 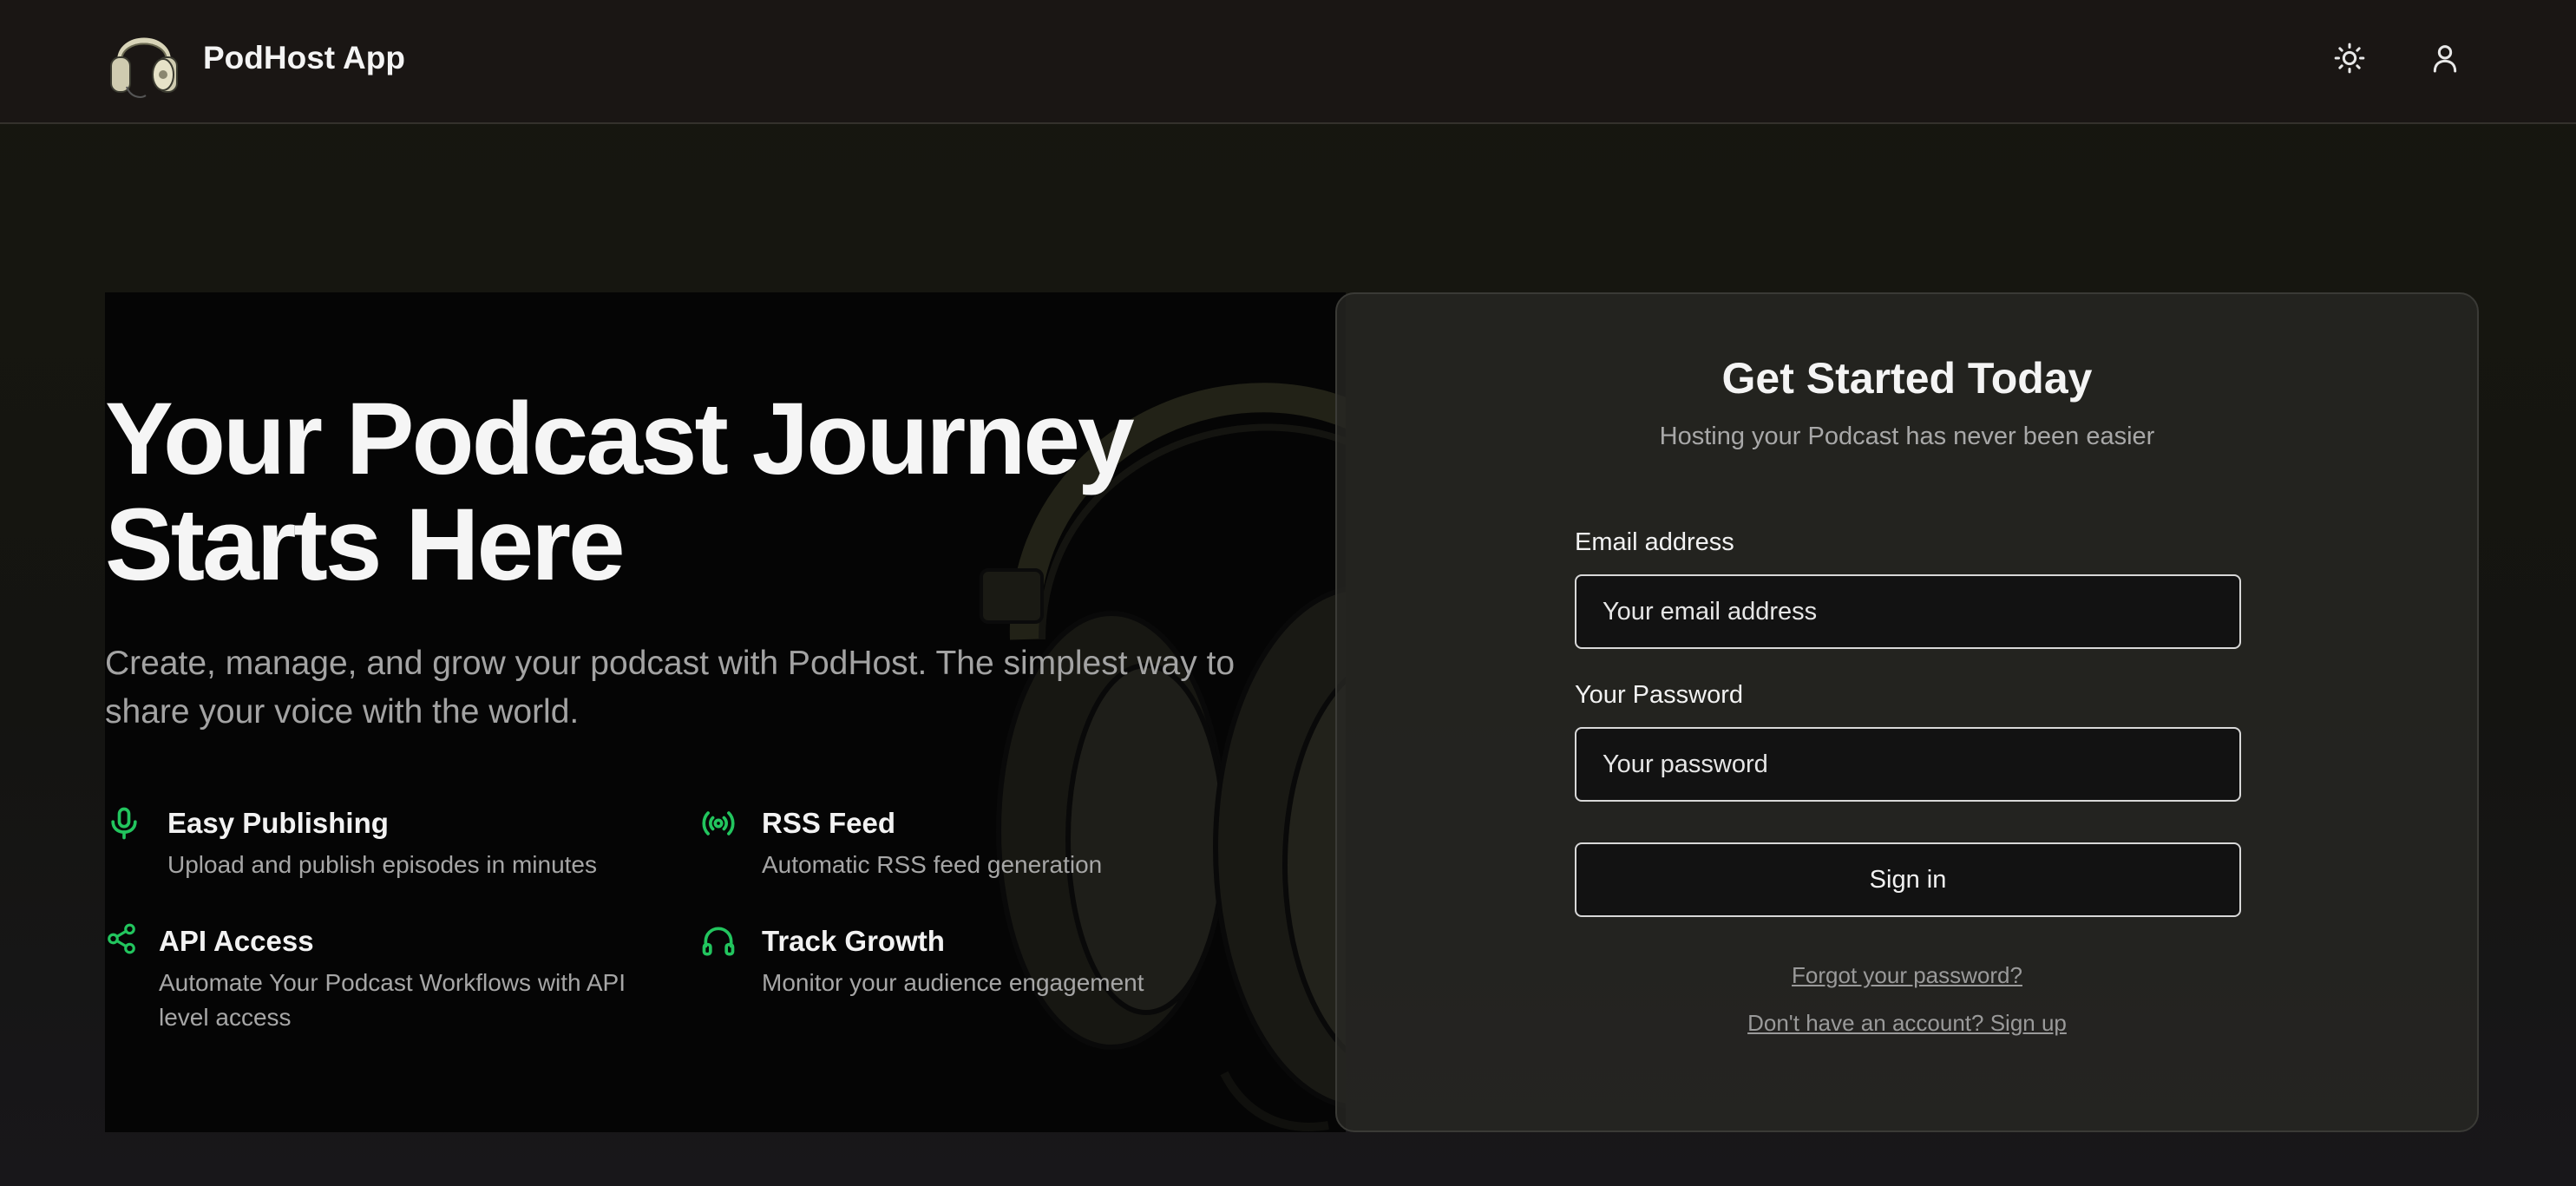 I want to click on hero-title: Your Podcast Journey Starts Here, so click(x=669, y=492).